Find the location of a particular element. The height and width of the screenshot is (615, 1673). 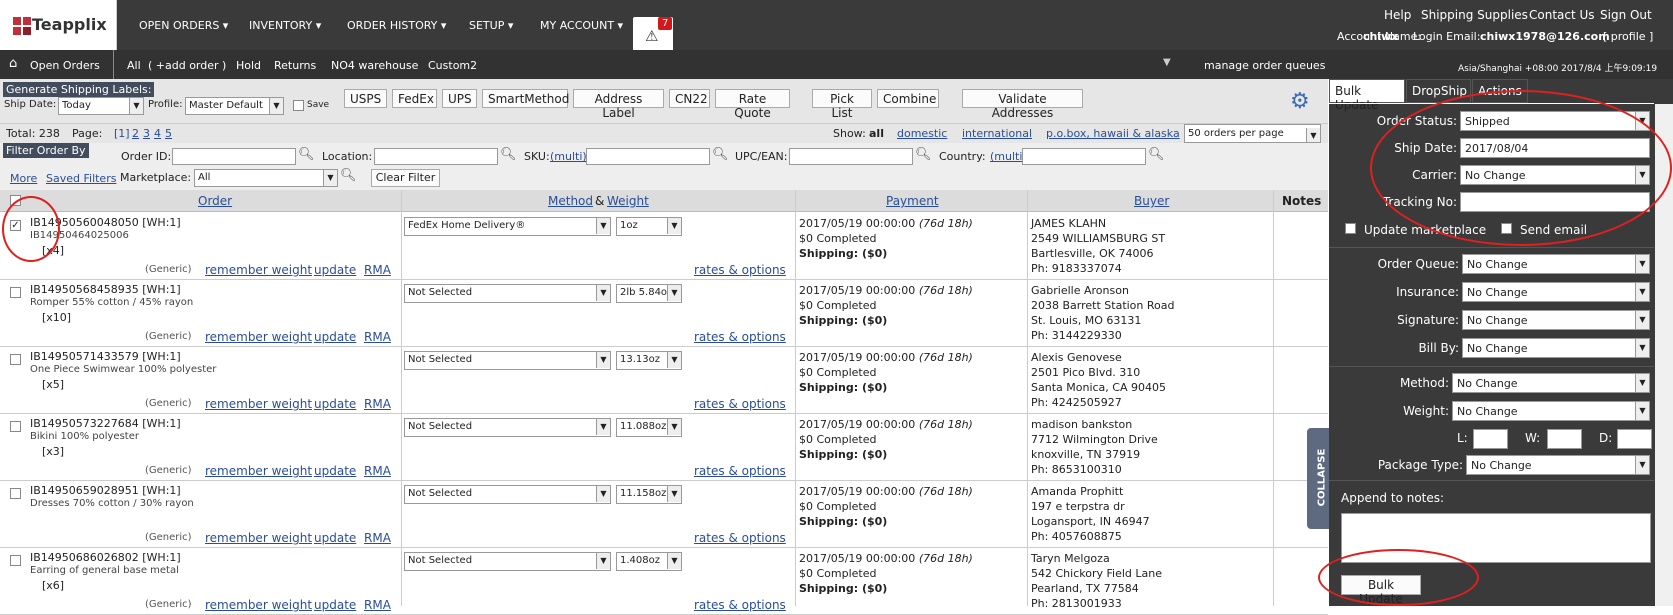

signature-select: No Change ▼ is located at coordinates (1556, 320).